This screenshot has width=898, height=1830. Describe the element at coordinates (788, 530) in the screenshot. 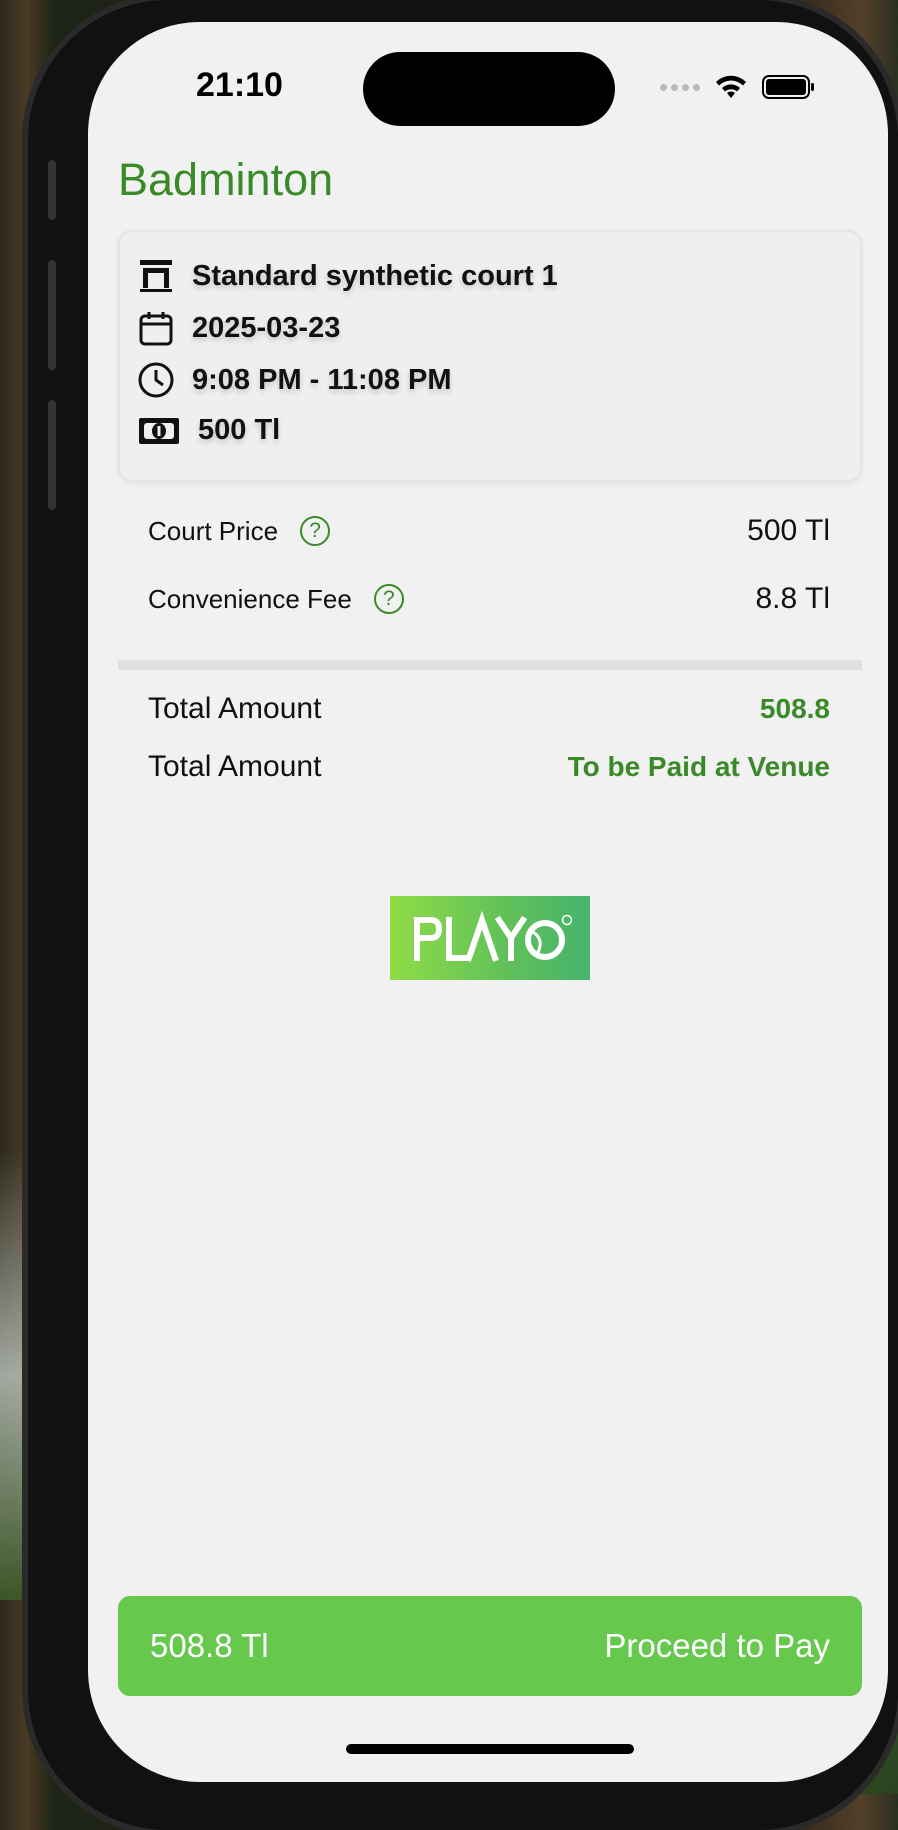

I see `court-price-value: 500 Tl` at that location.